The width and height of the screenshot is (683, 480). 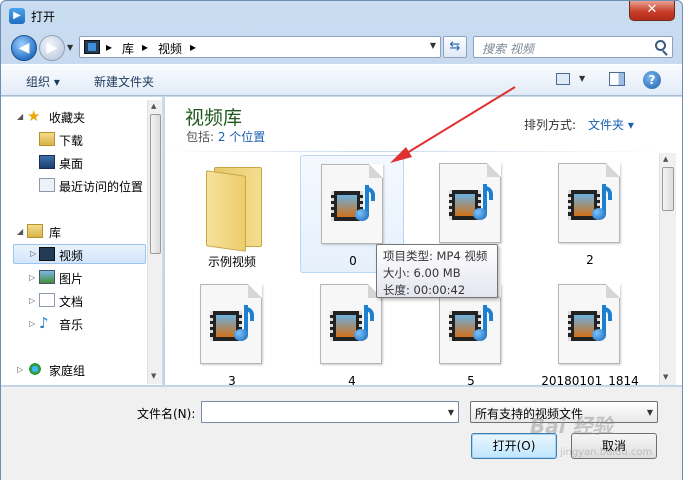 What do you see at coordinates (67, 371) in the screenshot?
I see `sidebar-label: 家庭组` at bounding box center [67, 371].